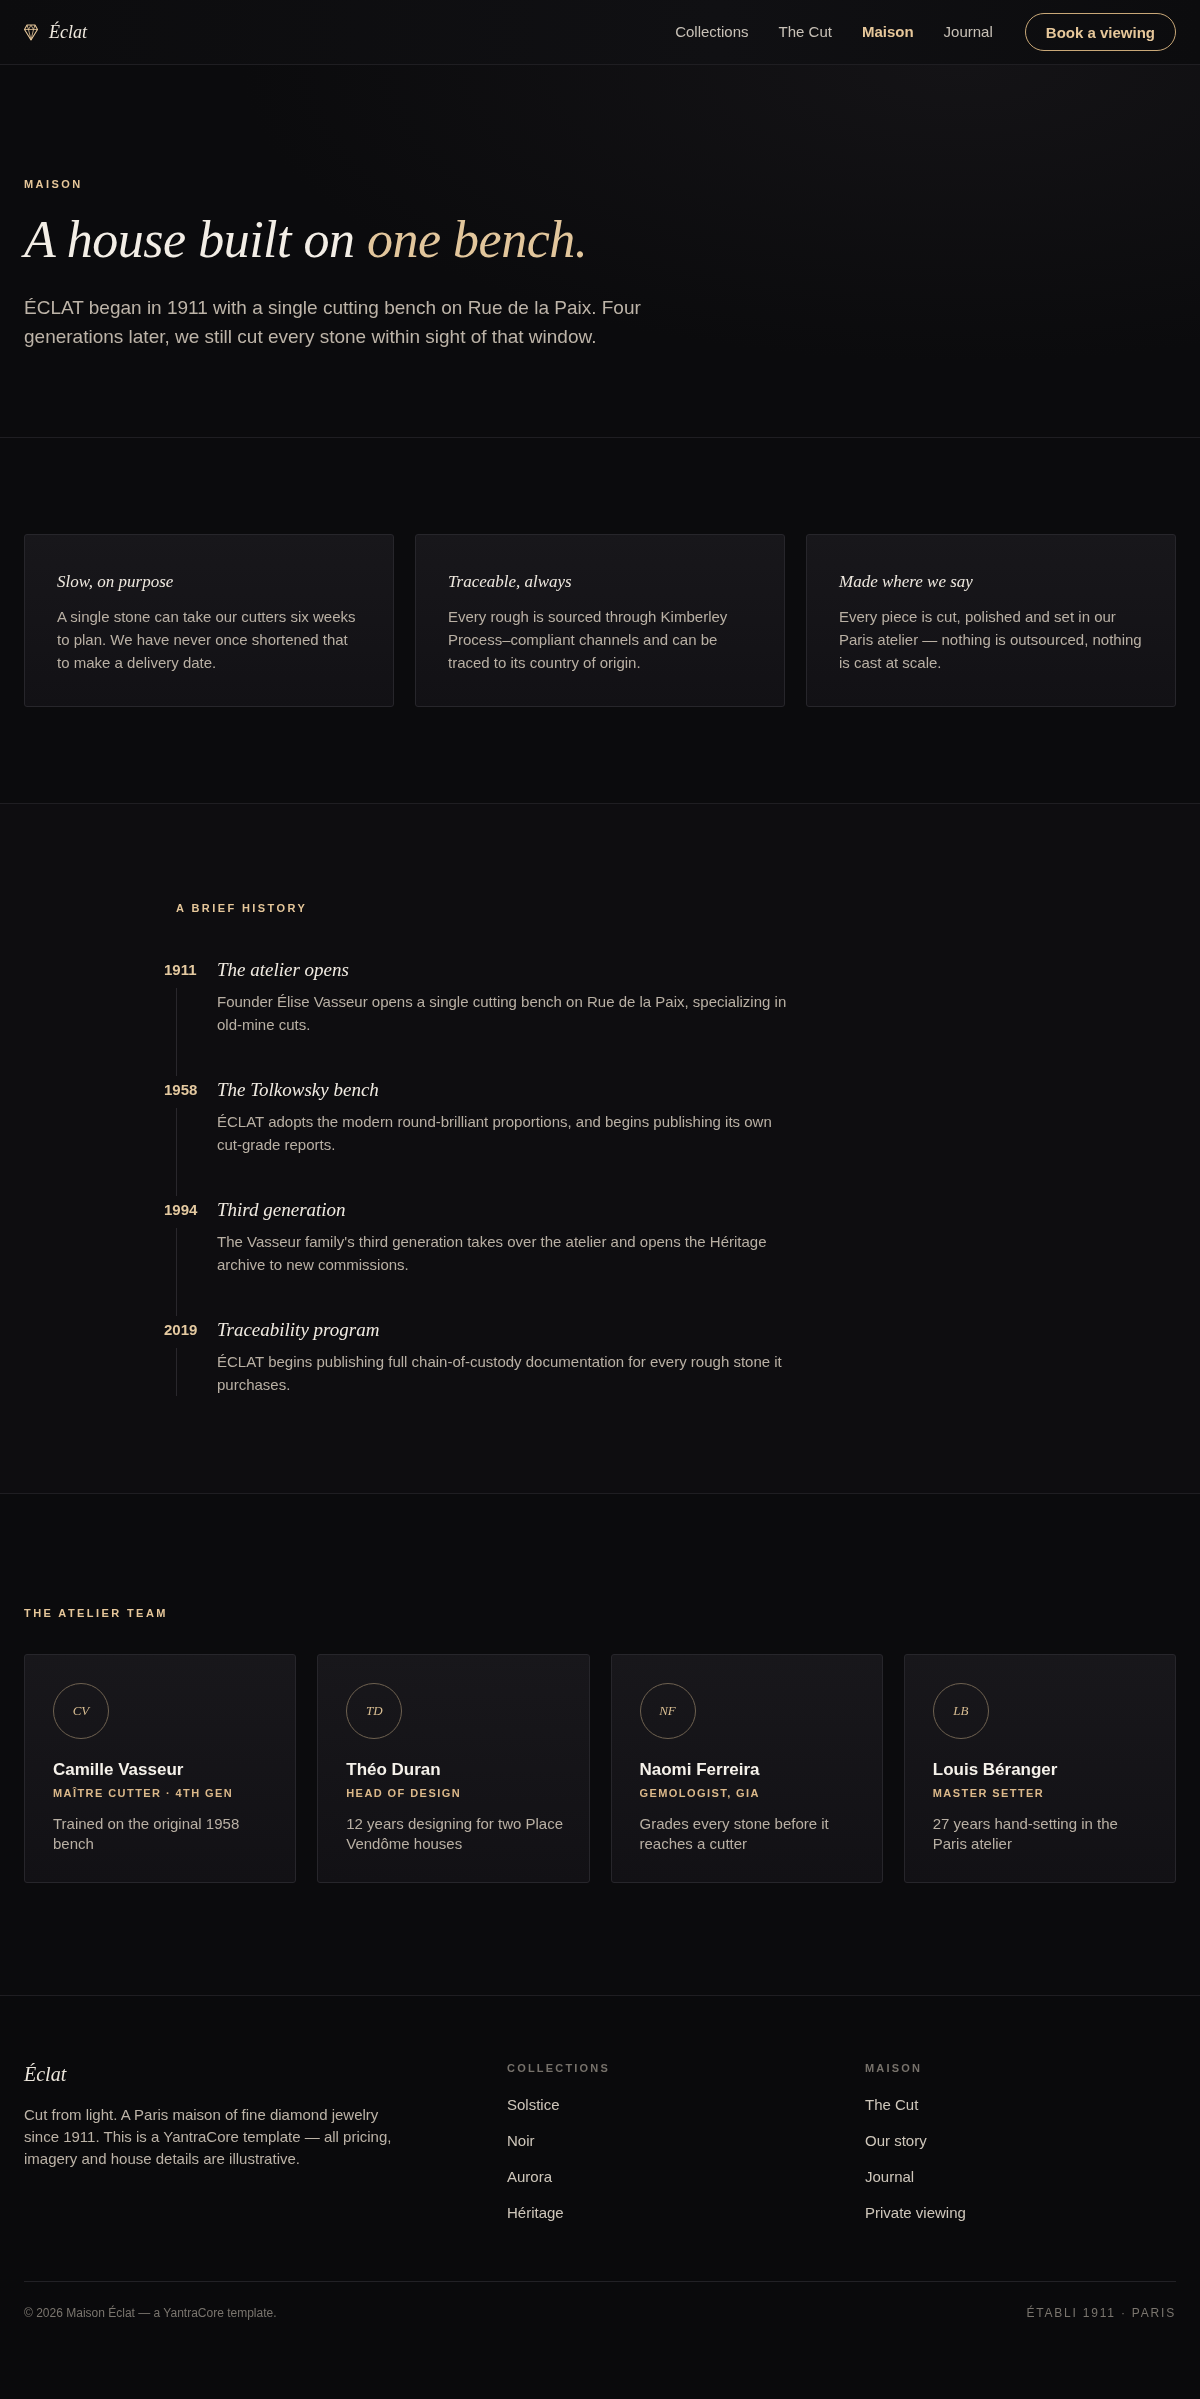 The height and width of the screenshot is (2399, 1200). What do you see at coordinates (588, 640) in the screenshot?
I see `card-text: Every rough is sourced through Kimberley Process–compliant channels and can be traced to its country of origin.` at bounding box center [588, 640].